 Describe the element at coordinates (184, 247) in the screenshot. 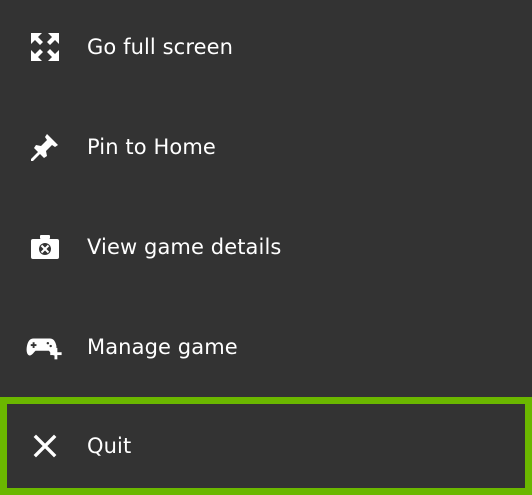

I see `menu-item-label: View game details` at that location.